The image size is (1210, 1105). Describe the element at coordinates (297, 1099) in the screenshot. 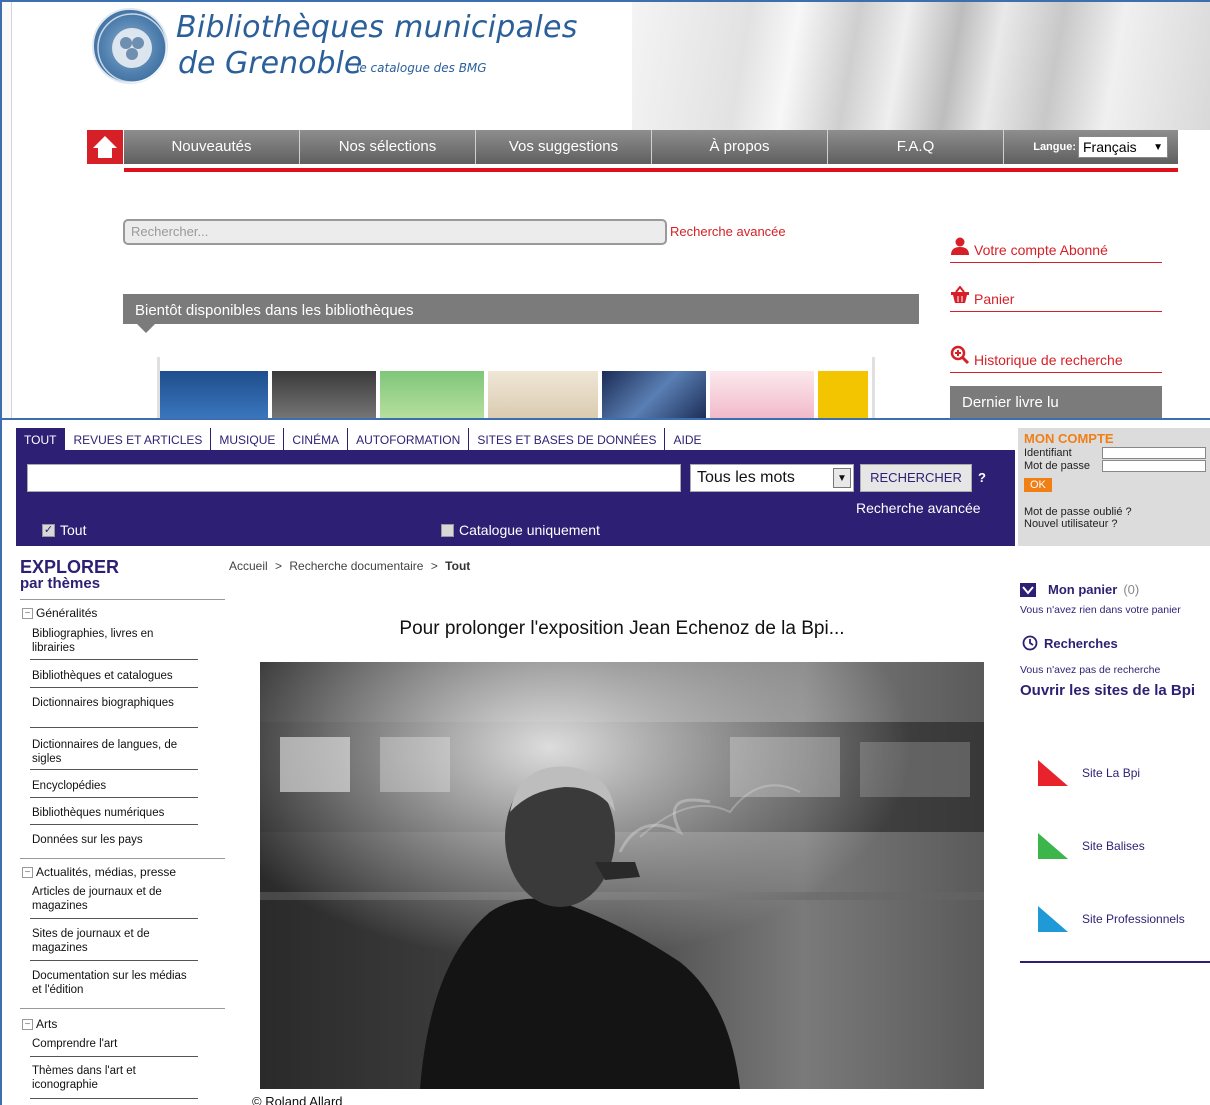

I see `photo-credit: © Roland Allard` at that location.